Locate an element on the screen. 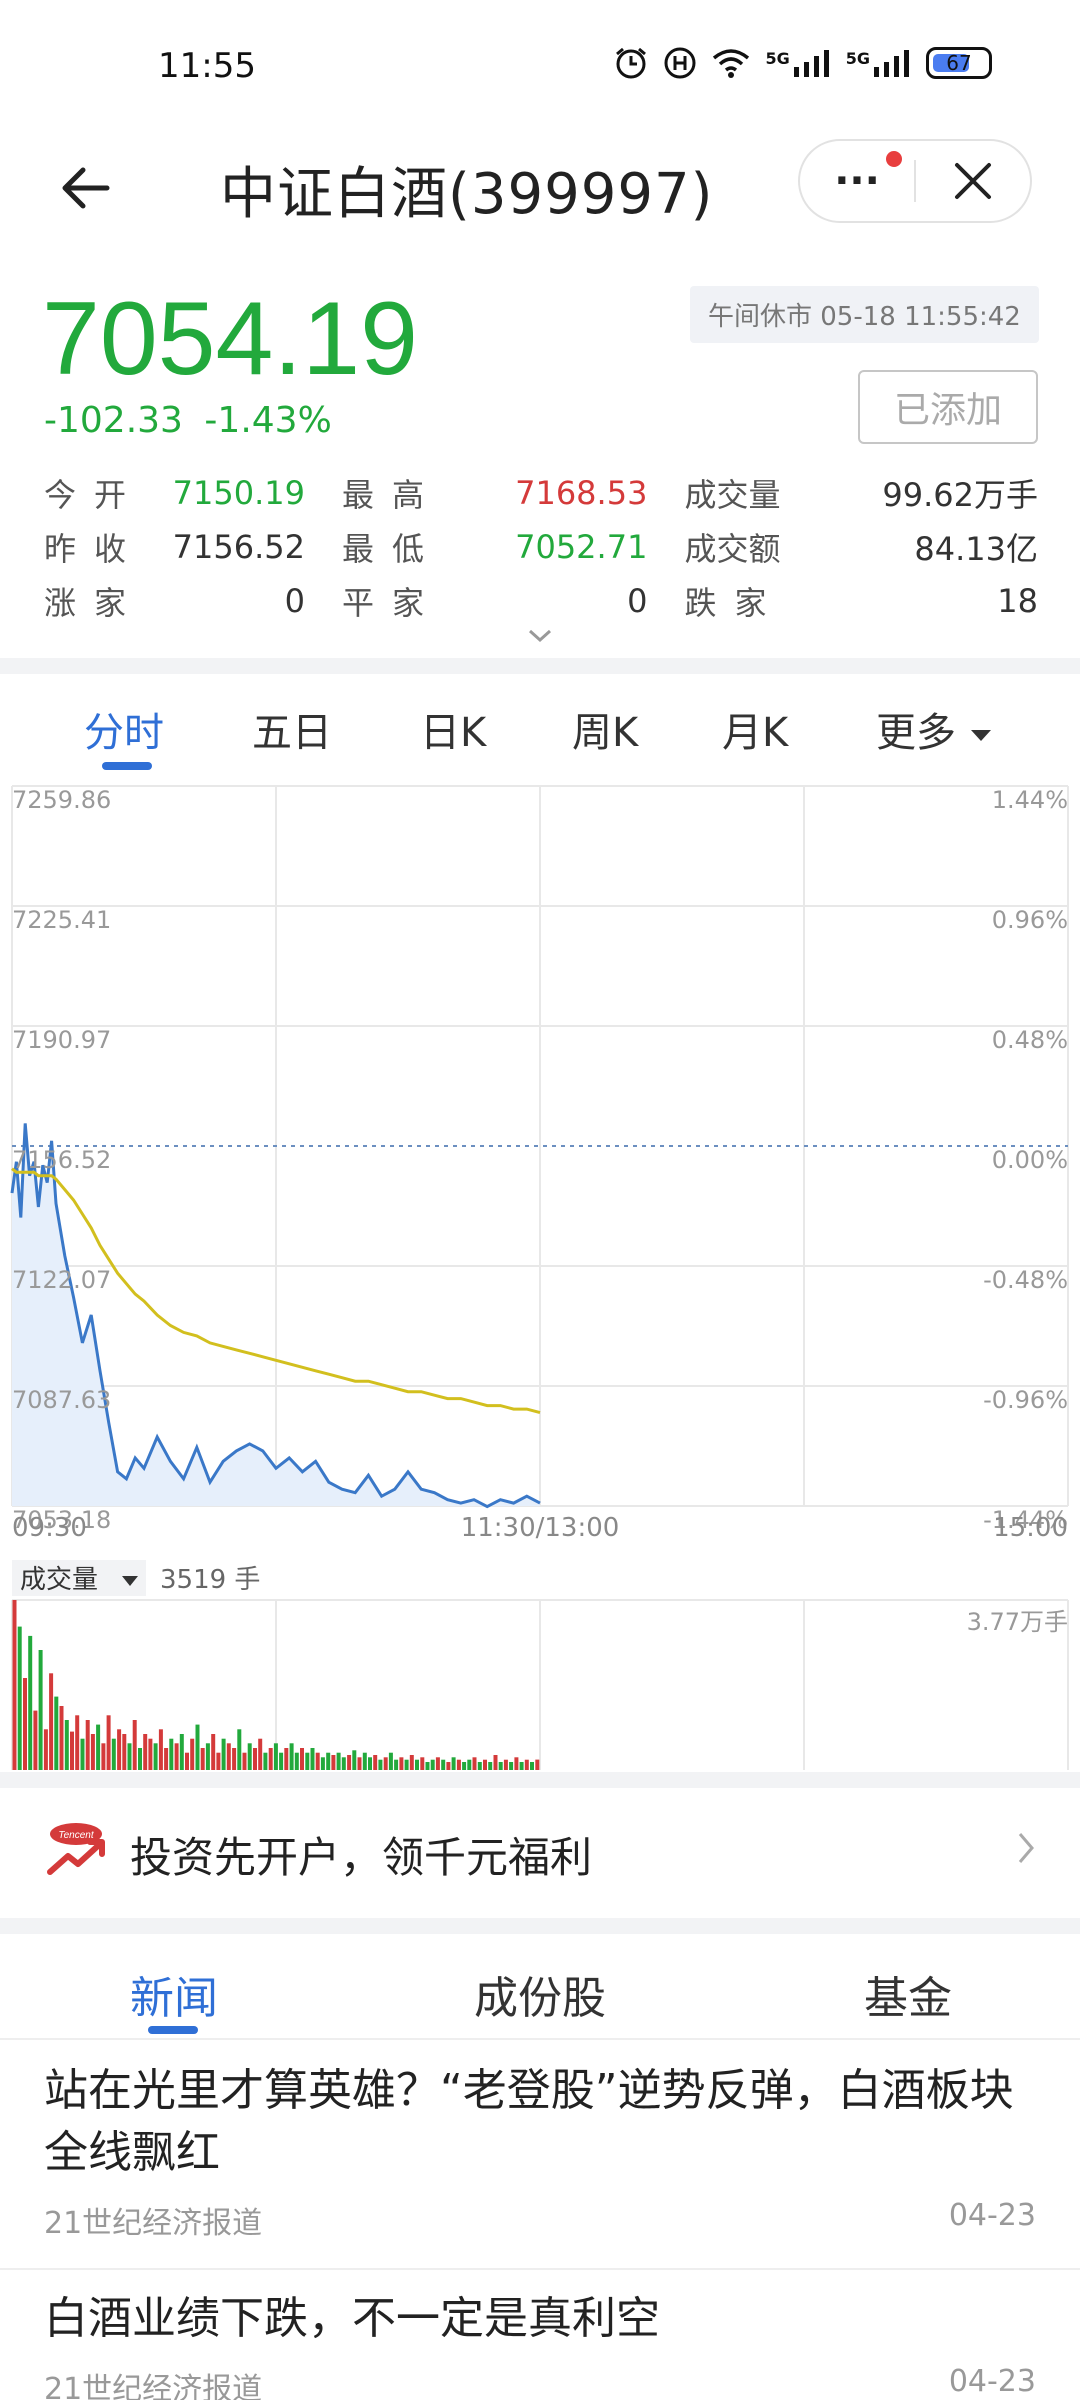  added-watchlist-button: 已添加 is located at coordinates (948, 407).